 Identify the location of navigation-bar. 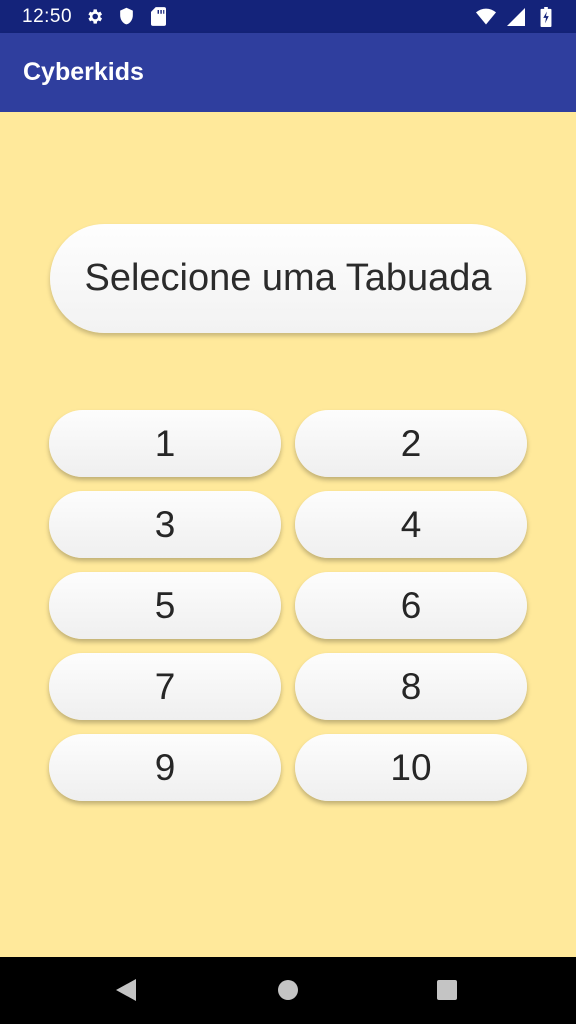
(288, 990).